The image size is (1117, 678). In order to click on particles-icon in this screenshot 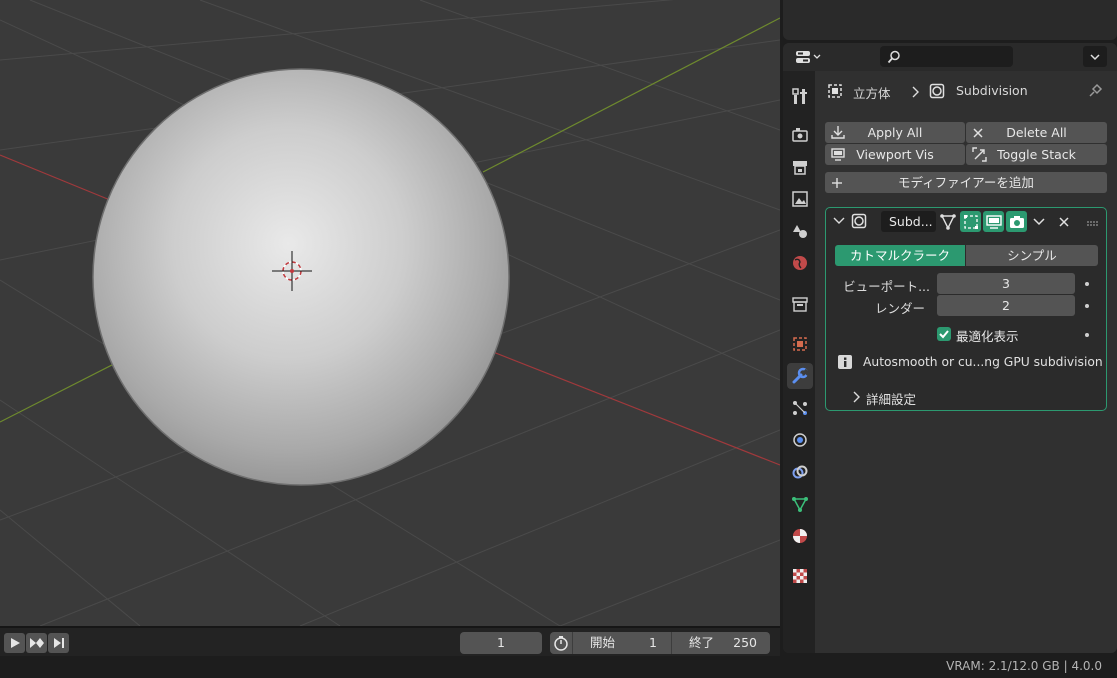, I will do `click(800, 408)`.